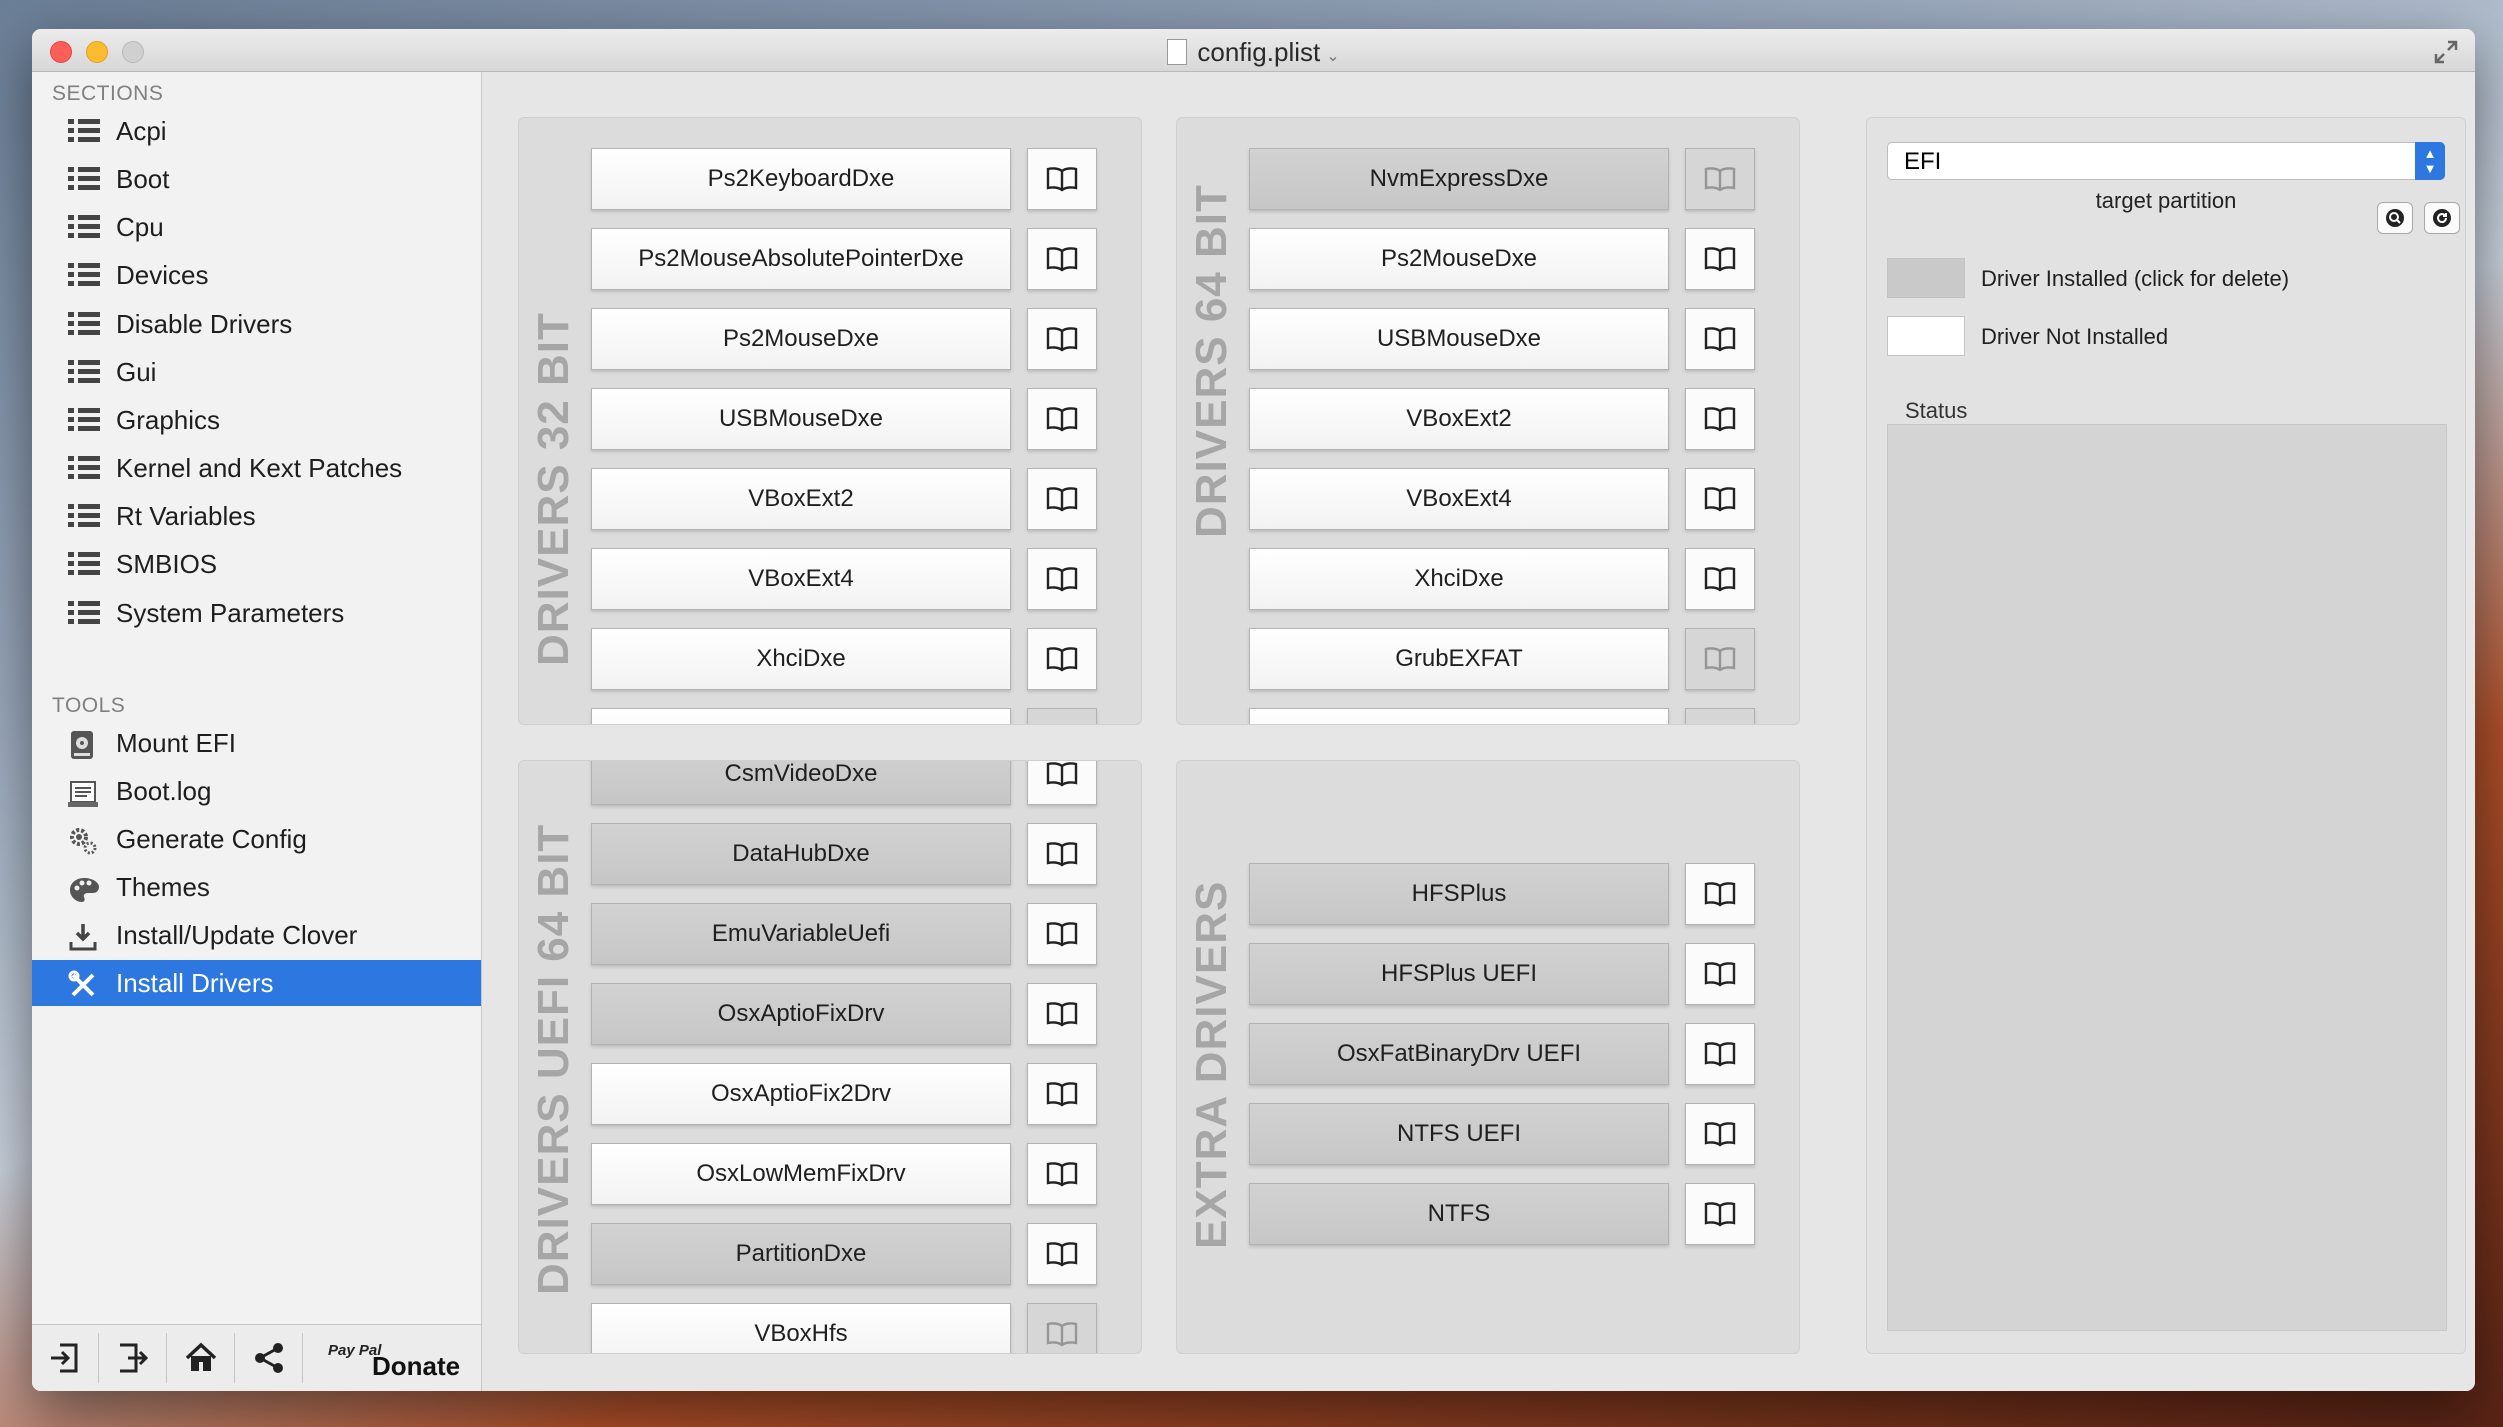 The width and height of the screenshot is (2503, 1427). I want to click on driver-button-datahubdxe: DataHubDxe, so click(801, 854).